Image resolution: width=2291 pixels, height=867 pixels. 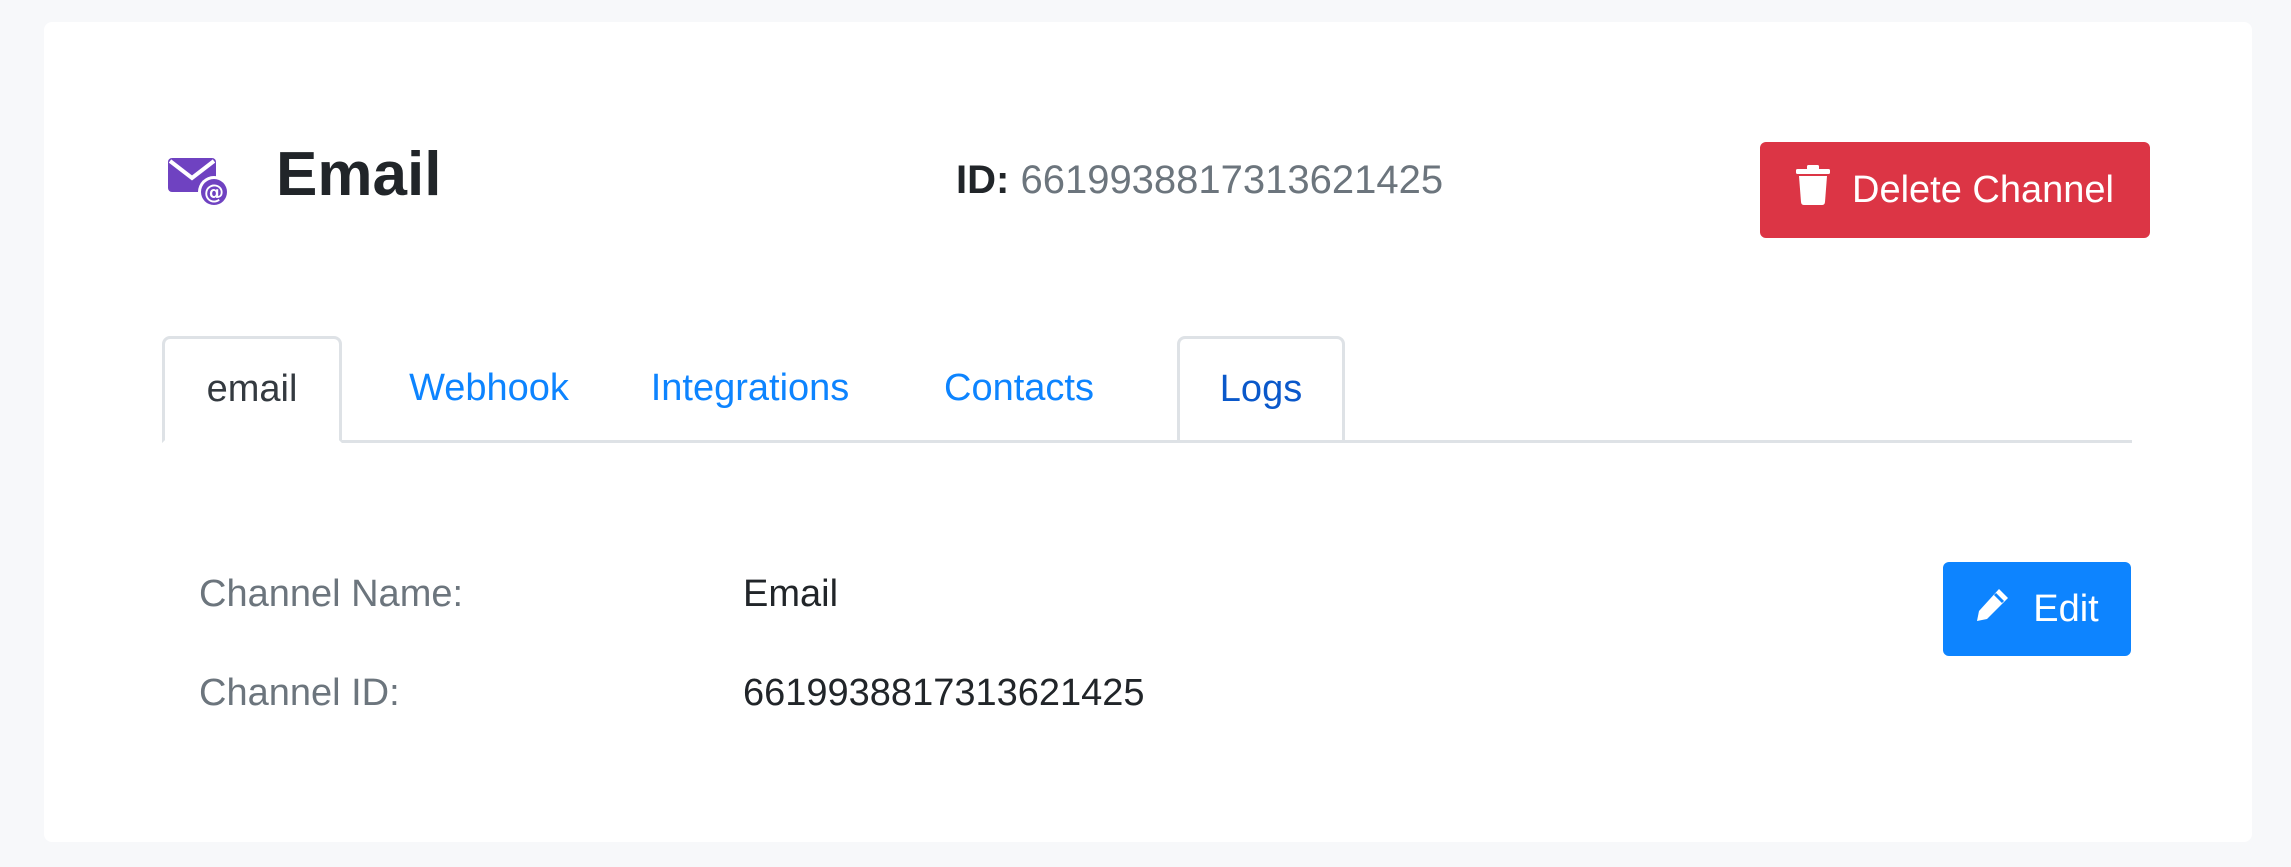 What do you see at coordinates (331, 594) in the screenshot?
I see `channel-name-label: Channel Name:` at bounding box center [331, 594].